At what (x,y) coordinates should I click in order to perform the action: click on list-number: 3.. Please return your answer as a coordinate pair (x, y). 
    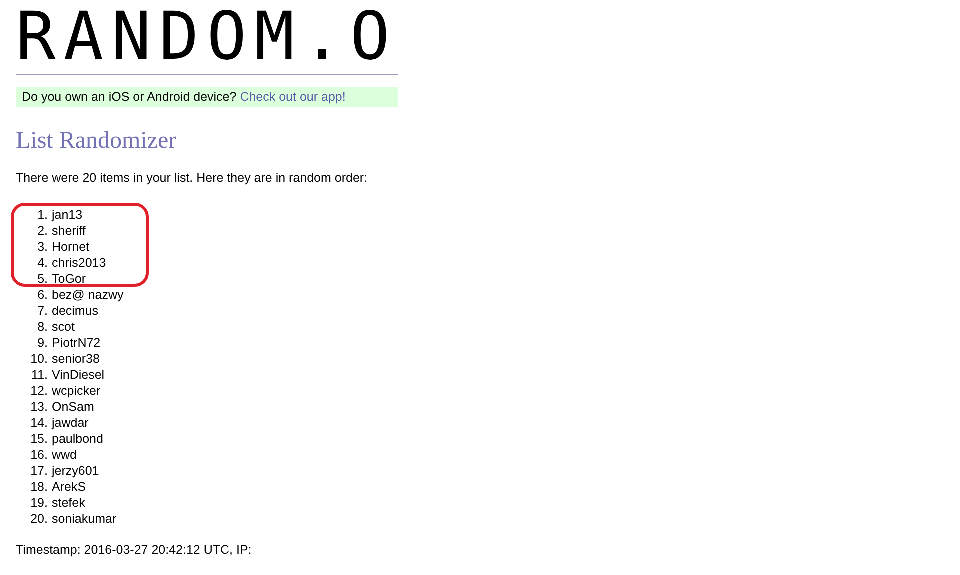
    Looking at the image, I should click on (42, 247).